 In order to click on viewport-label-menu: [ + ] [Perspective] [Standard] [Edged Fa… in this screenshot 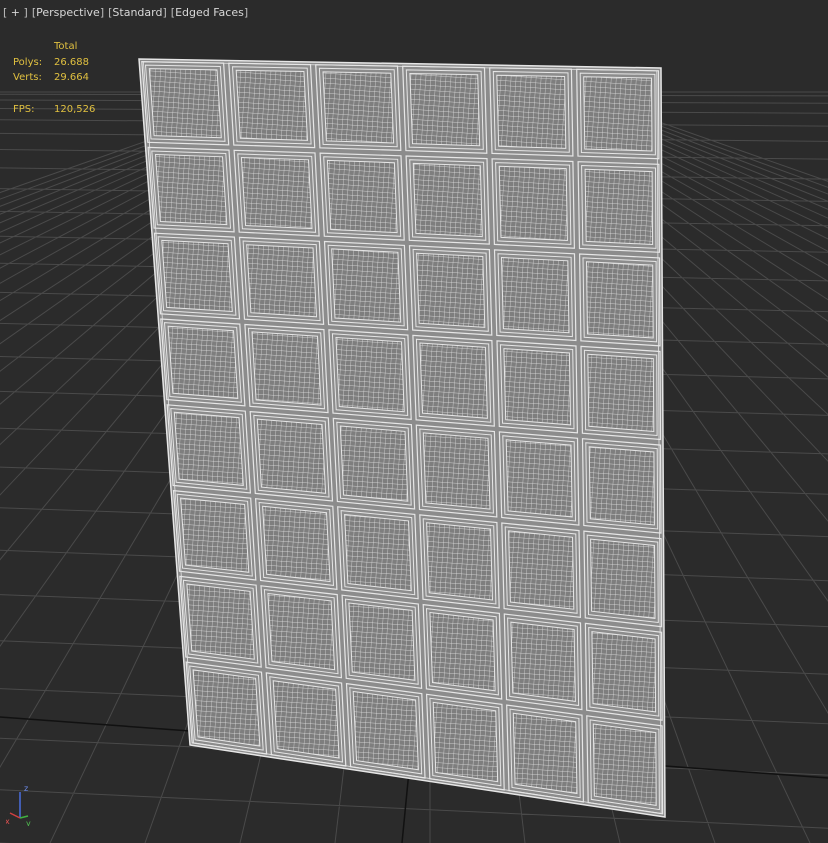, I will do `click(125, 14)`.